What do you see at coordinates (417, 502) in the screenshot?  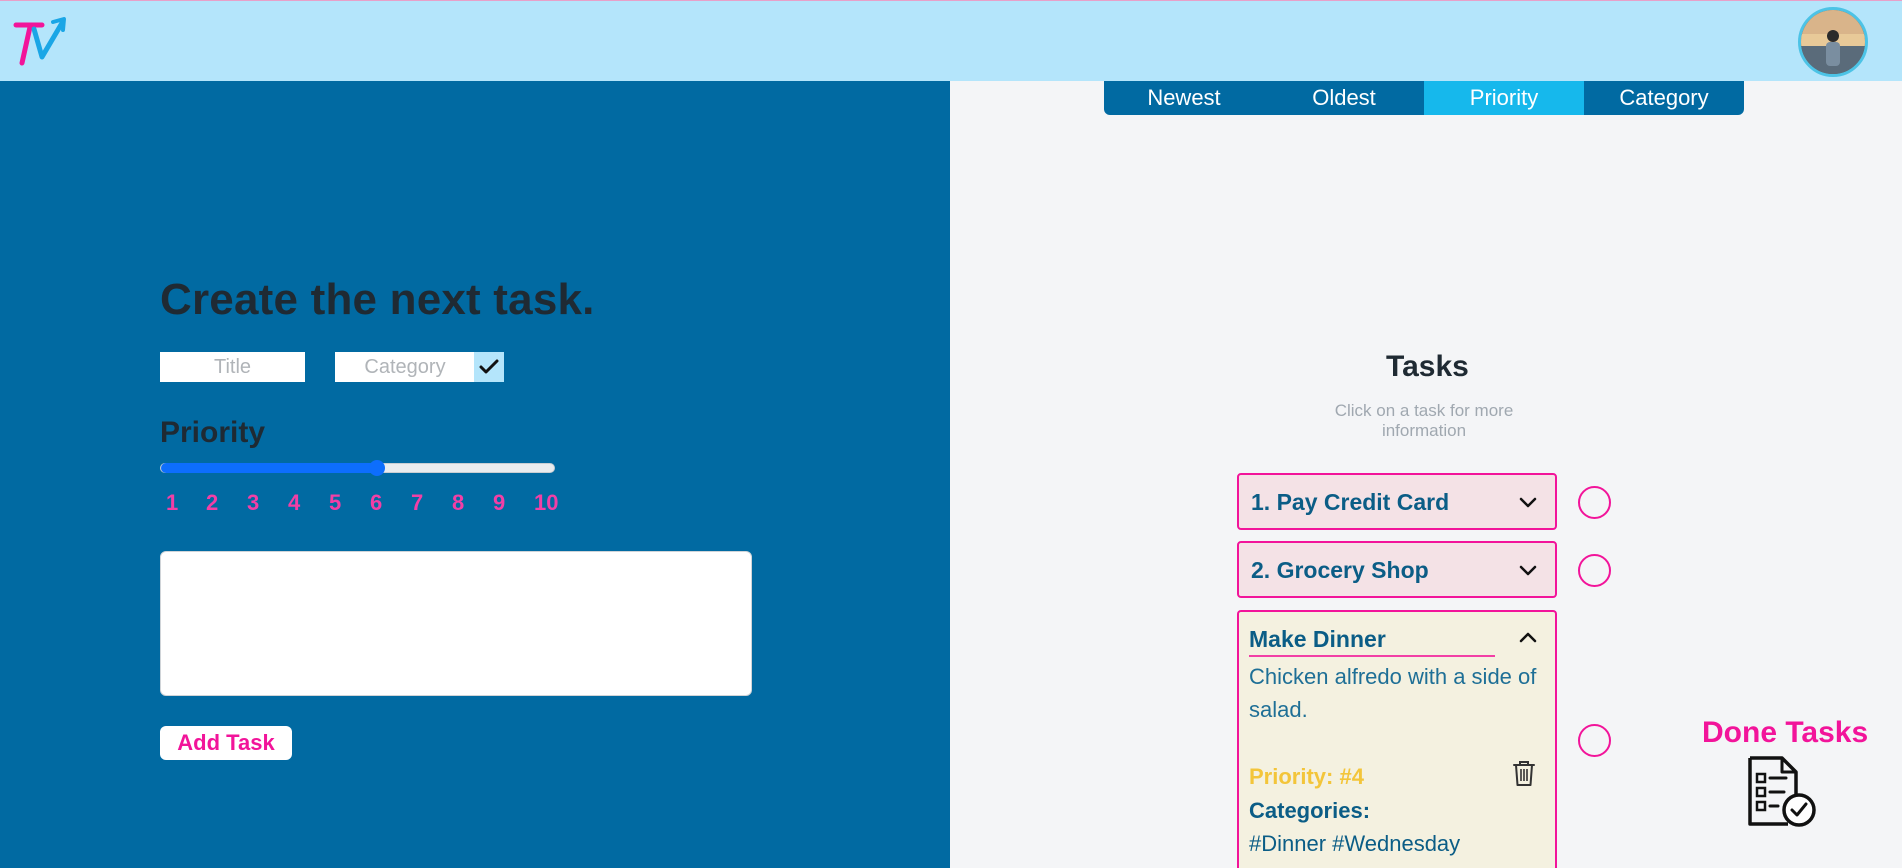 I see `priority-tick: 7` at bounding box center [417, 502].